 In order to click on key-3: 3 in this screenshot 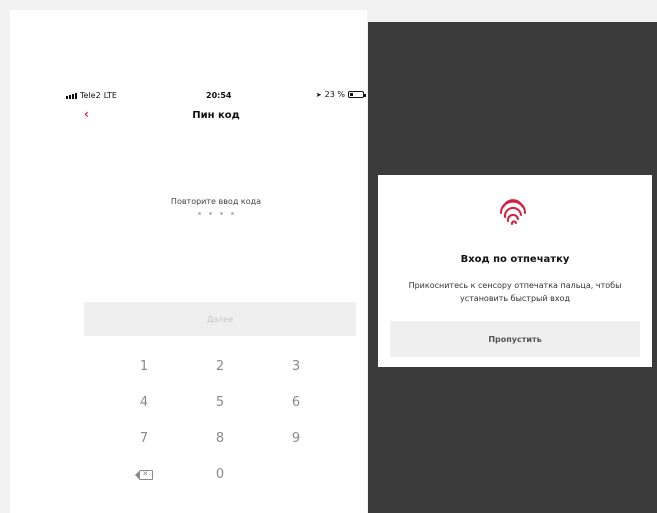, I will do `click(296, 367)`.